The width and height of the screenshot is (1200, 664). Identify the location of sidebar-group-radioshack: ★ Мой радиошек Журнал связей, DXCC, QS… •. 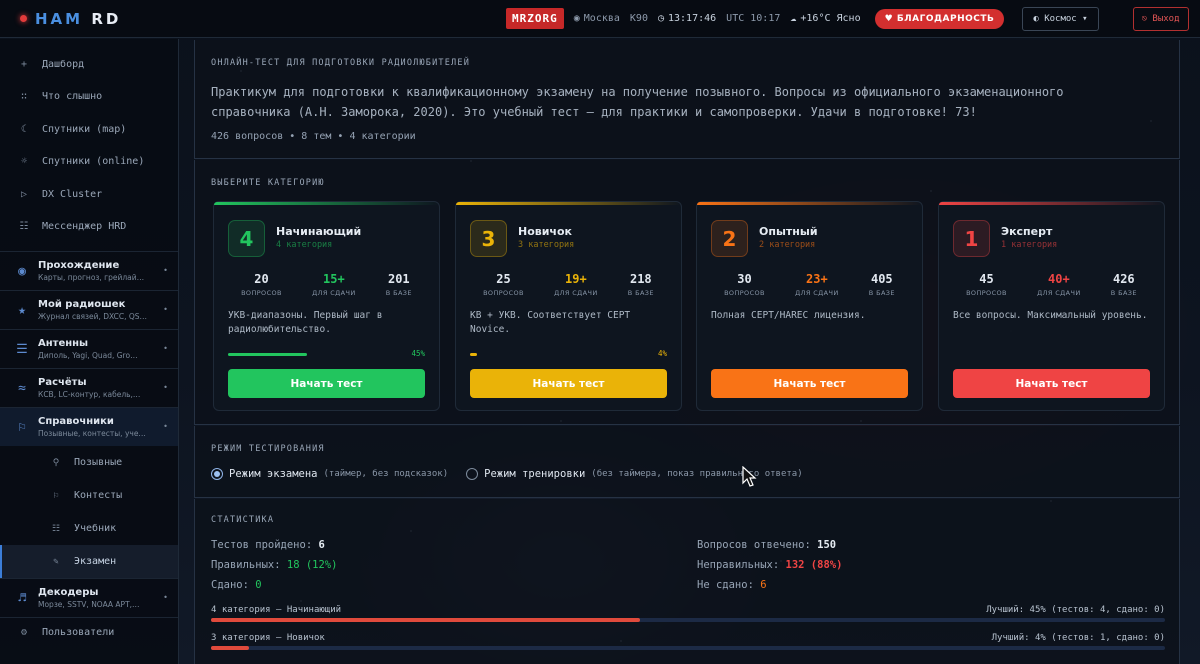
(89, 309).